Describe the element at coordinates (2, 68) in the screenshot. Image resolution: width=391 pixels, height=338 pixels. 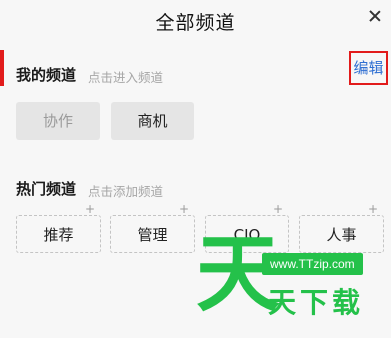
I see `section-indicator` at that location.